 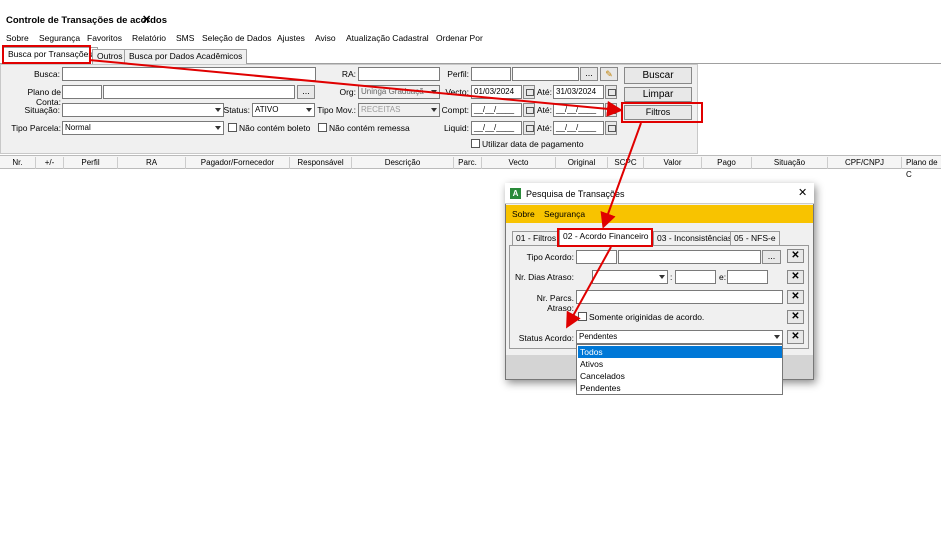 What do you see at coordinates (589, 287) in the screenshot?
I see `arrow-to-status-acordo` at bounding box center [589, 287].